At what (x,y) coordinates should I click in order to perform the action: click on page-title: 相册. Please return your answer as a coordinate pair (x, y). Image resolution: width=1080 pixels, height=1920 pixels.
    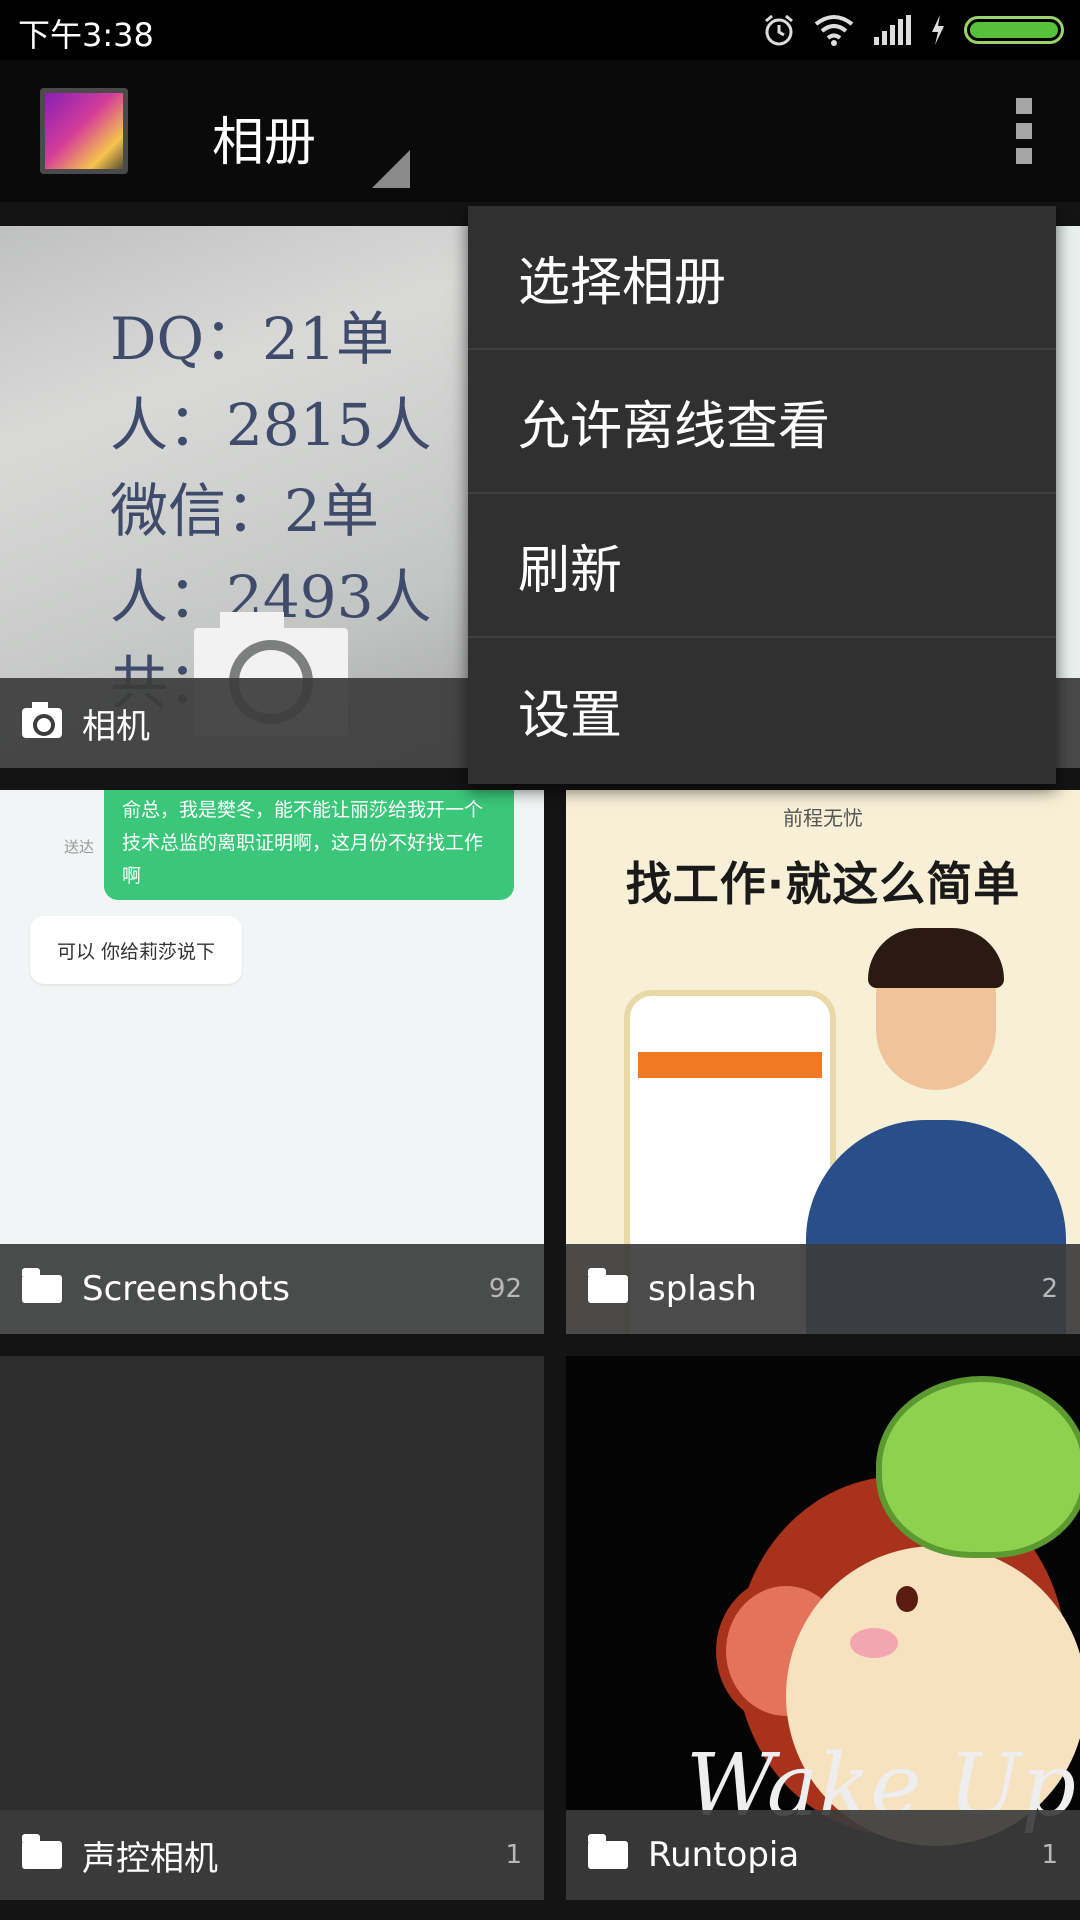
    Looking at the image, I should click on (264, 143).